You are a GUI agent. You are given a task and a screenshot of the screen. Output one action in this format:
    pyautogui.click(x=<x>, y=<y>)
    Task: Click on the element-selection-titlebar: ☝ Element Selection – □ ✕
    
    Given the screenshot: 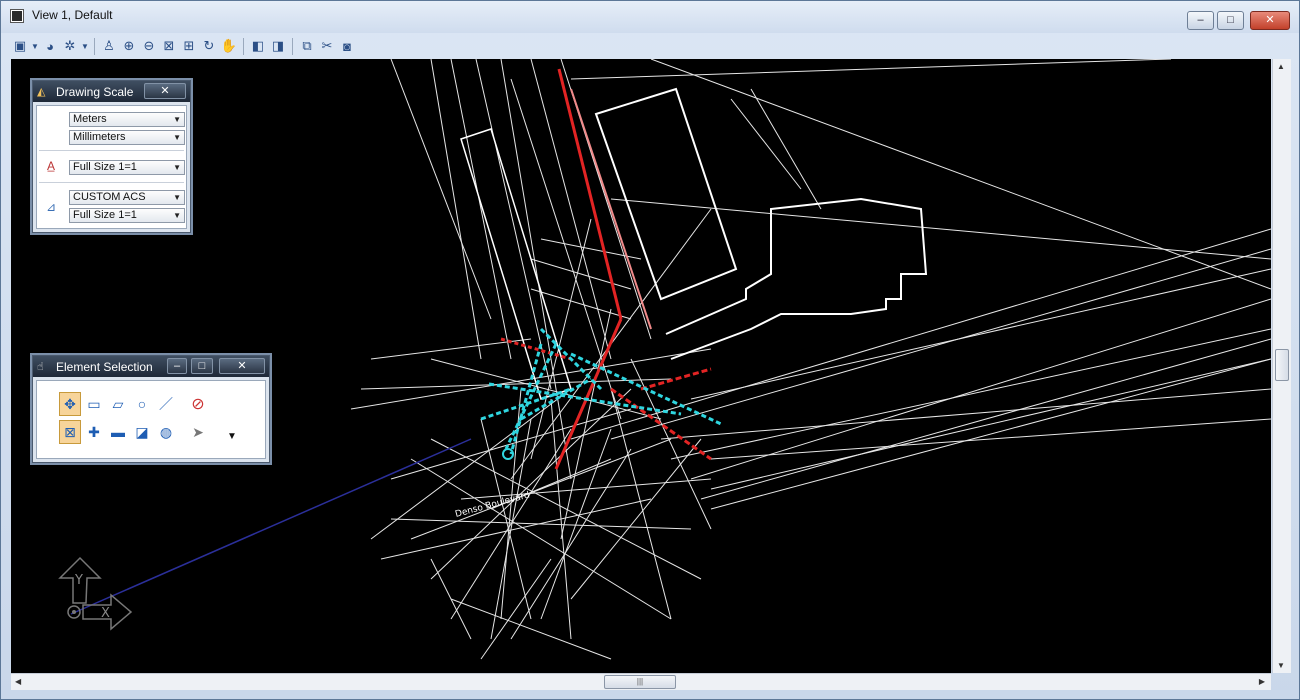 What is the action you would take?
    pyautogui.click(x=151, y=366)
    